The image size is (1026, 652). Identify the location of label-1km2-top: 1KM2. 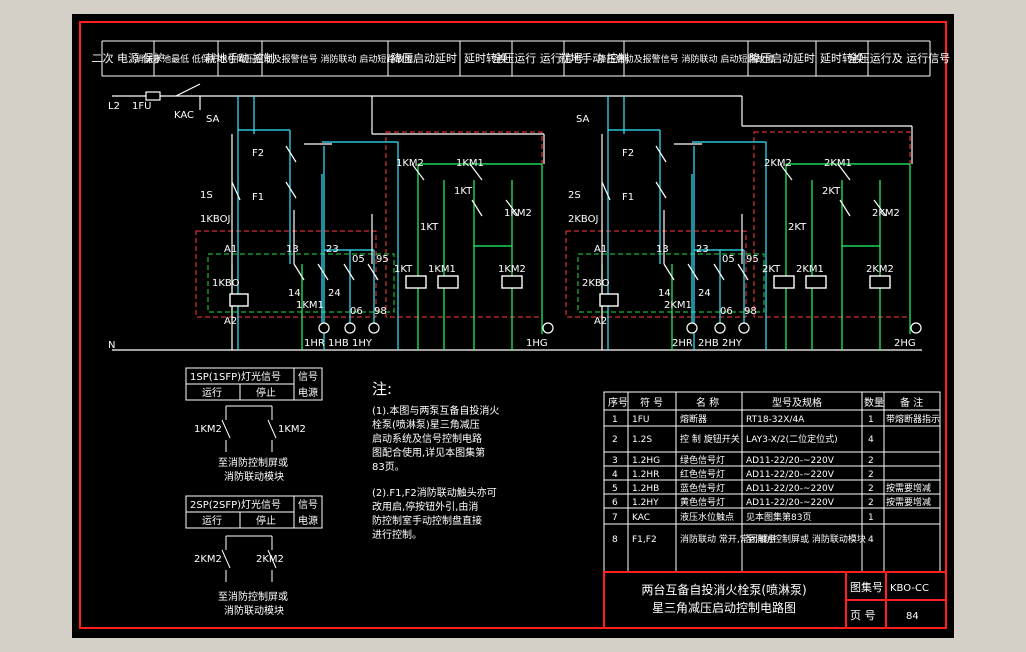
(410, 163).